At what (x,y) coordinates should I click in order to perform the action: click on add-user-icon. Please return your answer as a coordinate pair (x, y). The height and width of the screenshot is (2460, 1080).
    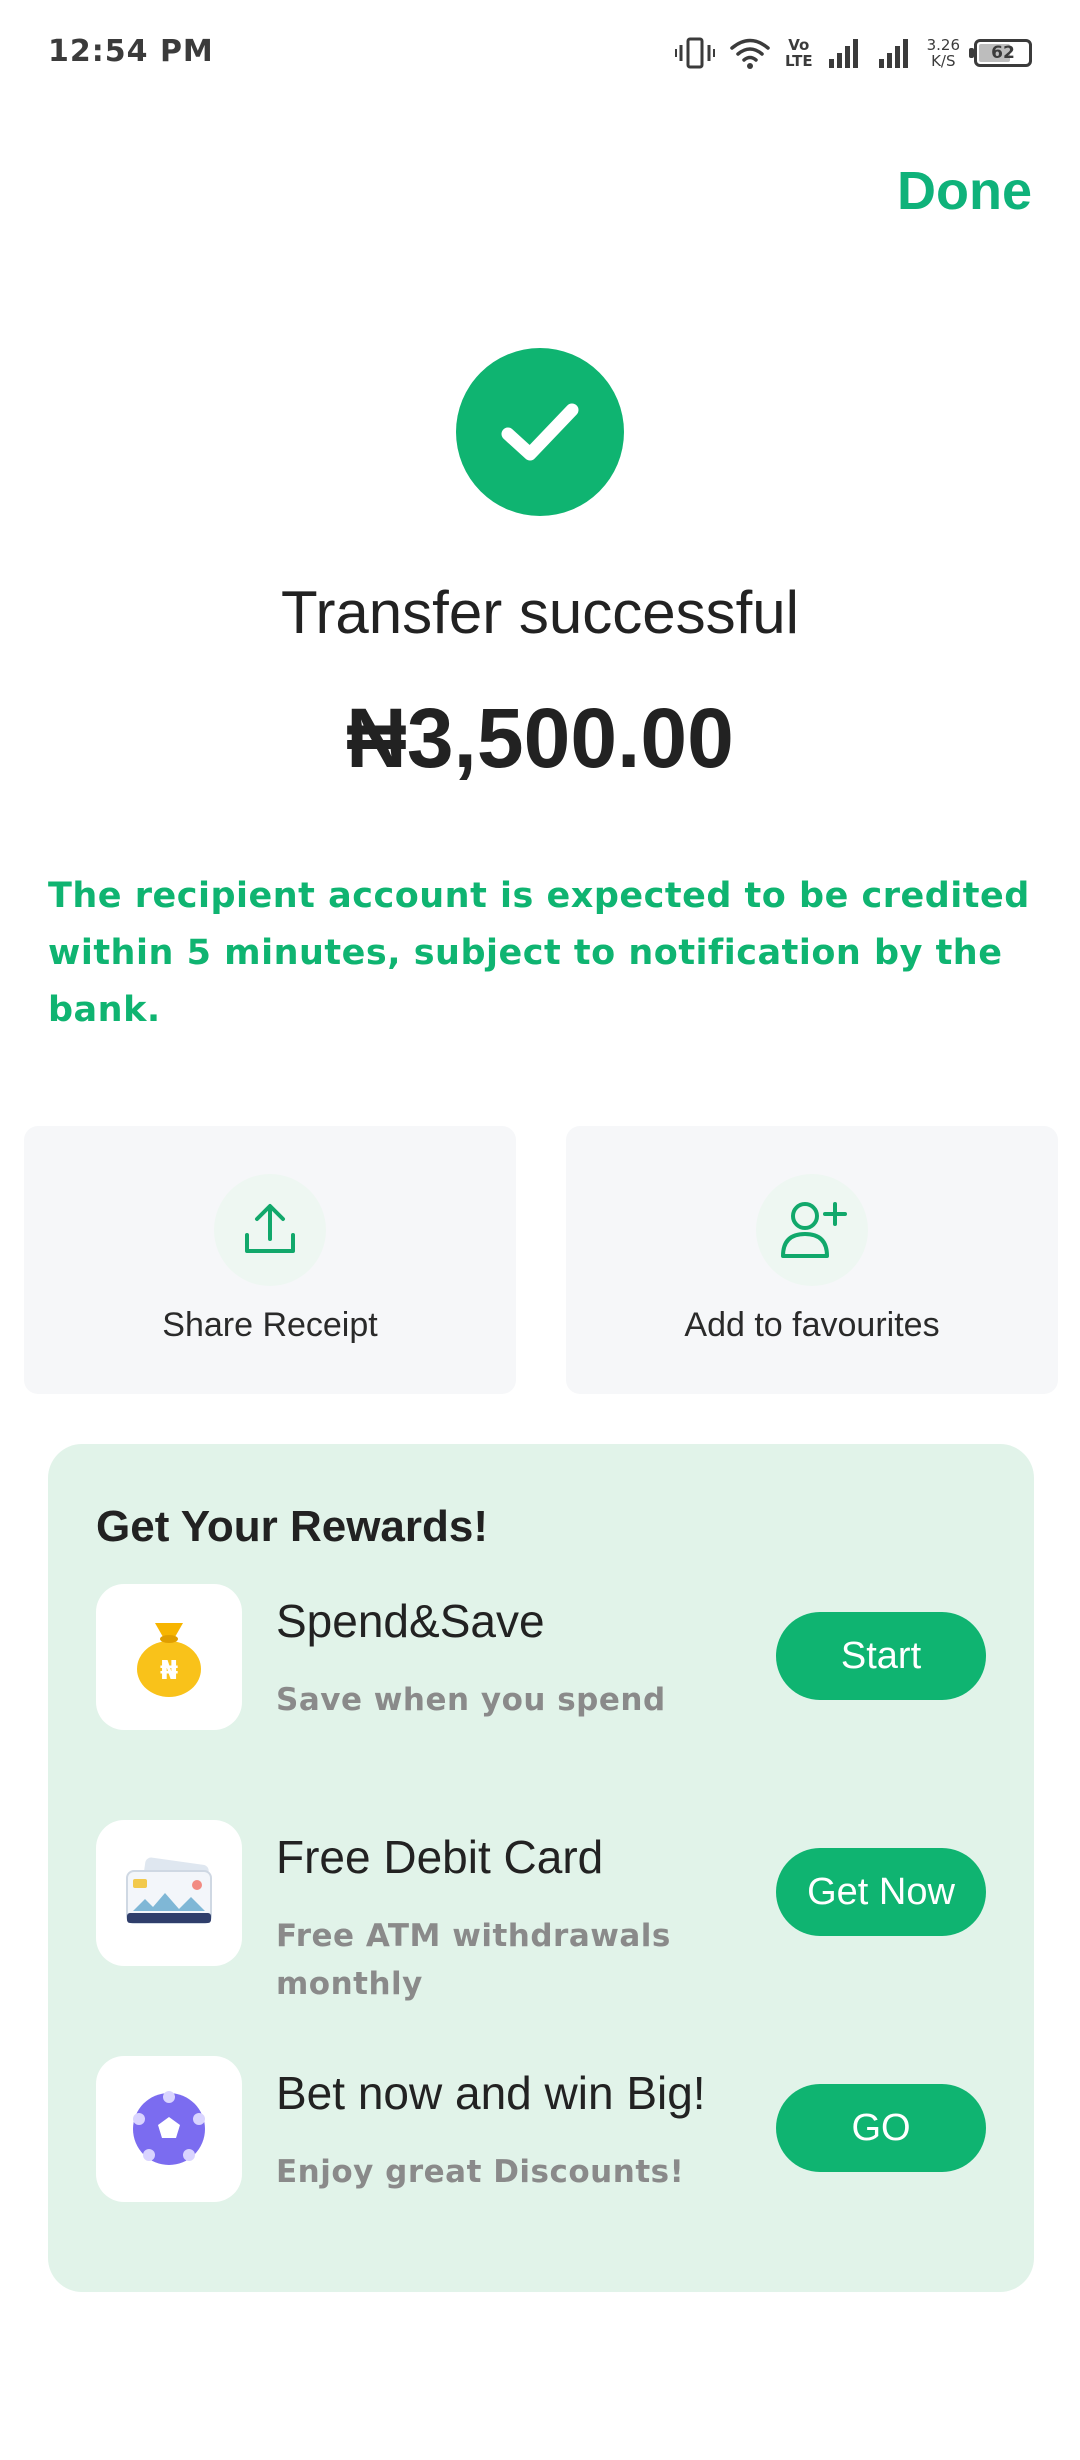
    Looking at the image, I should click on (812, 1230).